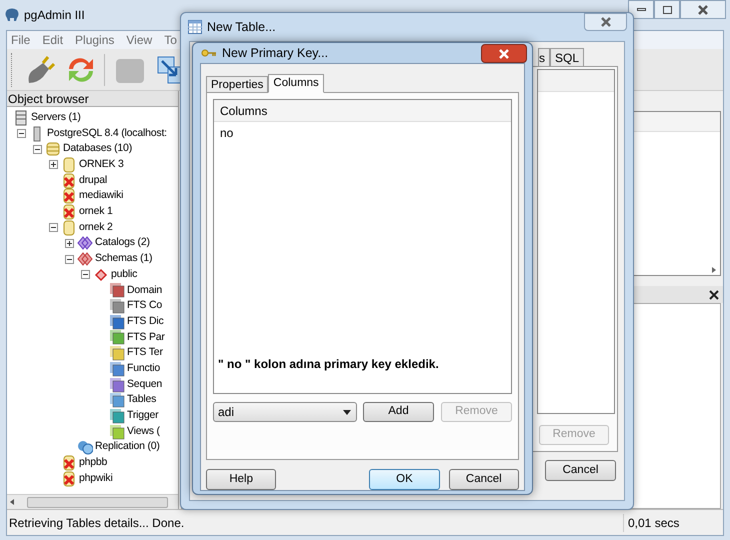 The width and height of the screenshot is (730, 540). I want to click on minimize-button, so click(641, 9).